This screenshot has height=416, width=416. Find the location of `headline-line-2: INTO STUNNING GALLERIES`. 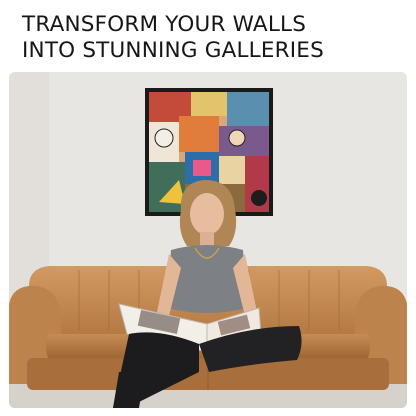

headline-line-2: INTO STUNNING GALLERIES is located at coordinates (173, 50).